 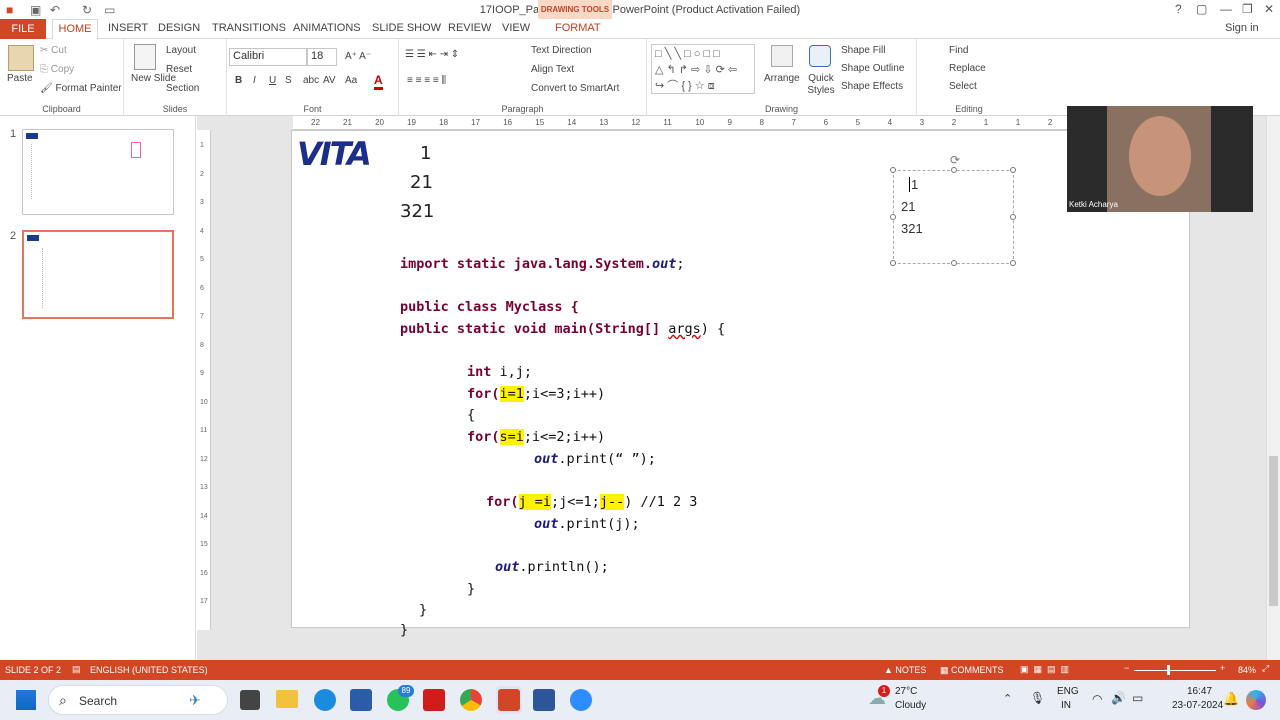 I want to click on select-button: Select, so click(x=963, y=86).